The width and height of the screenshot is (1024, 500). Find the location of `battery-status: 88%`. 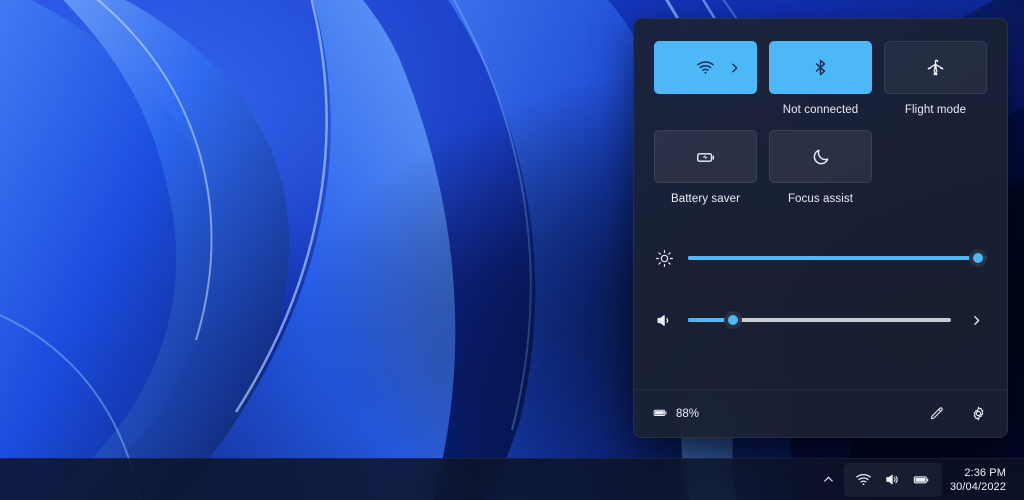

battery-status: 88% is located at coordinates (675, 414).